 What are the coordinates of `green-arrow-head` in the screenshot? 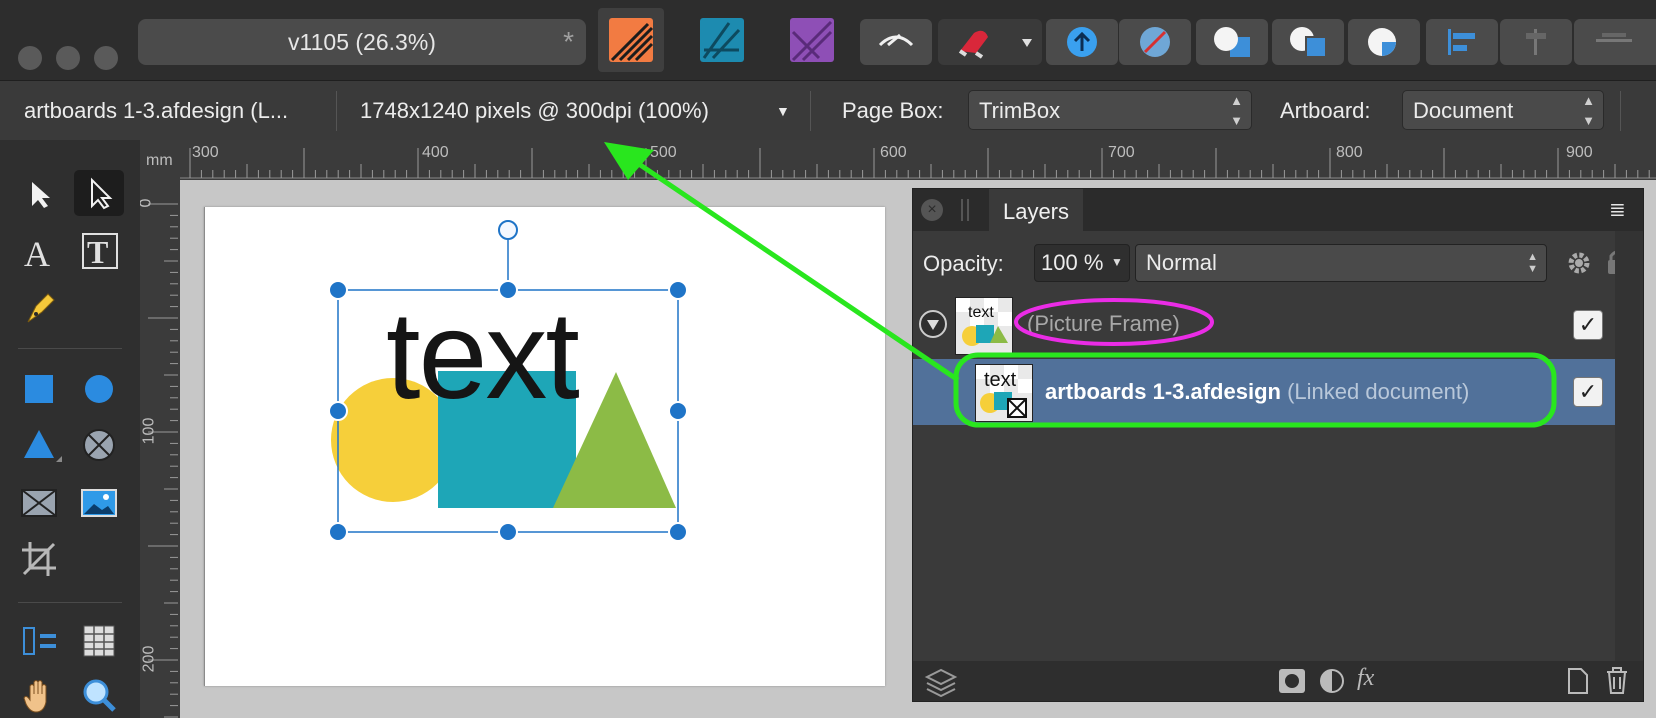 It's located at (629, 161).